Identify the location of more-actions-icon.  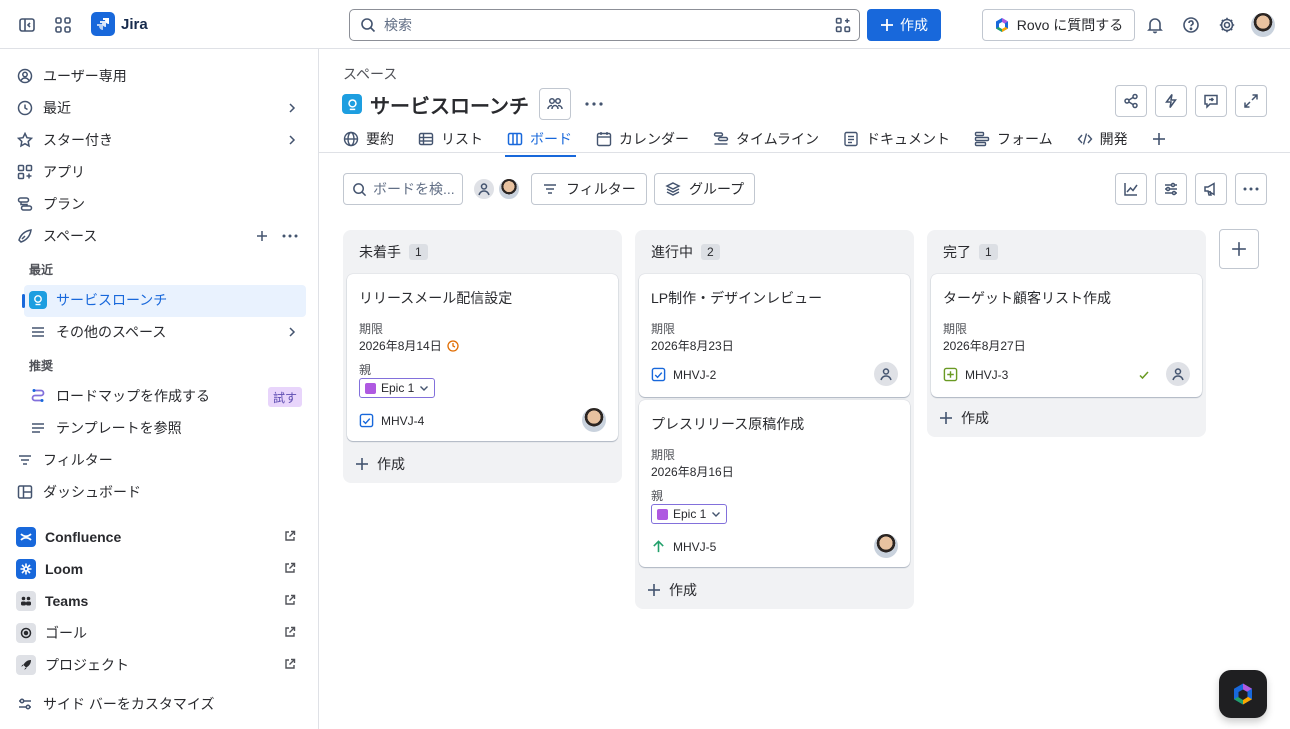
(594, 104).